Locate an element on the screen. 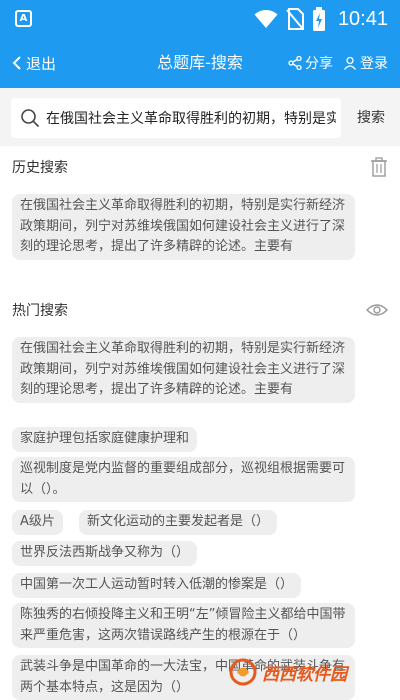  trash-icon is located at coordinates (379, 167).